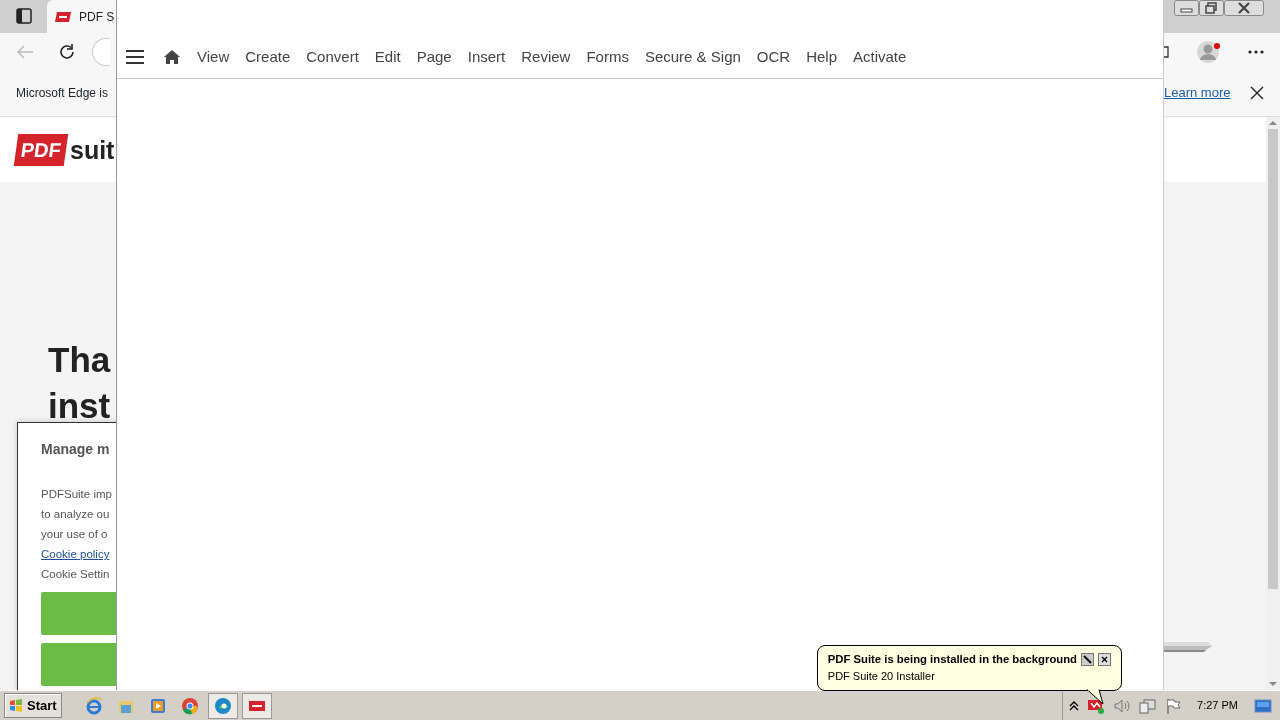 The width and height of the screenshot is (1280, 720). What do you see at coordinates (24, 16) in the screenshot?
I see `tab-actions-icon` at bounding box center [24, 16].